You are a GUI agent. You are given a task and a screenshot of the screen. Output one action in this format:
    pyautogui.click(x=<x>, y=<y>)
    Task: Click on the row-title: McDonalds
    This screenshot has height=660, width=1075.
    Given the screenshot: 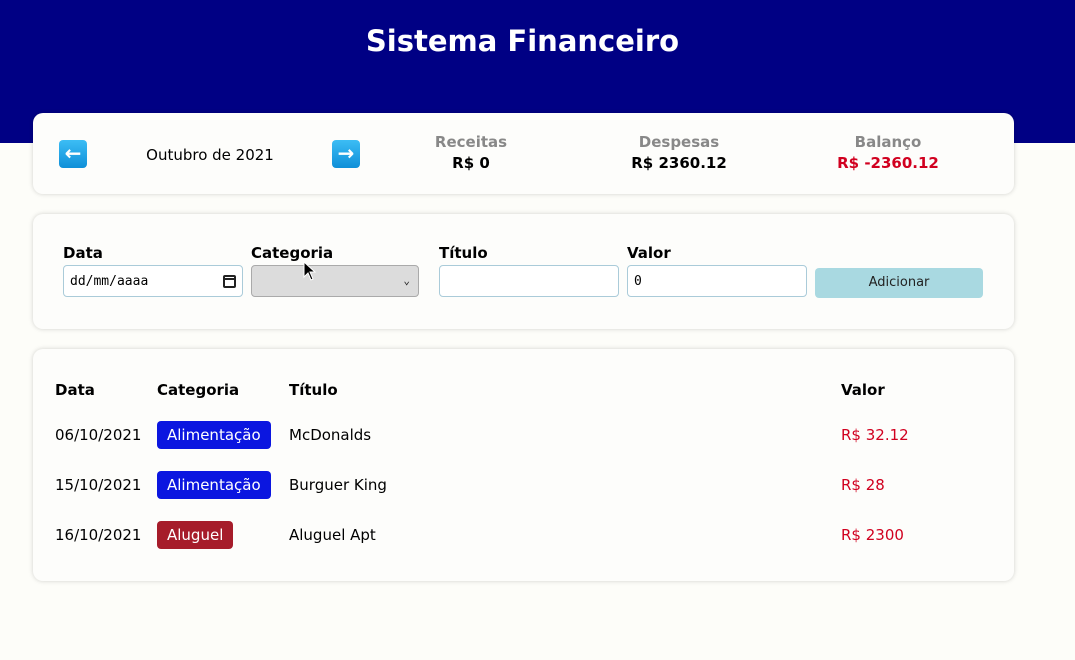 What is the action you would take?
    pyautogui.click(x=330, y=435)
    